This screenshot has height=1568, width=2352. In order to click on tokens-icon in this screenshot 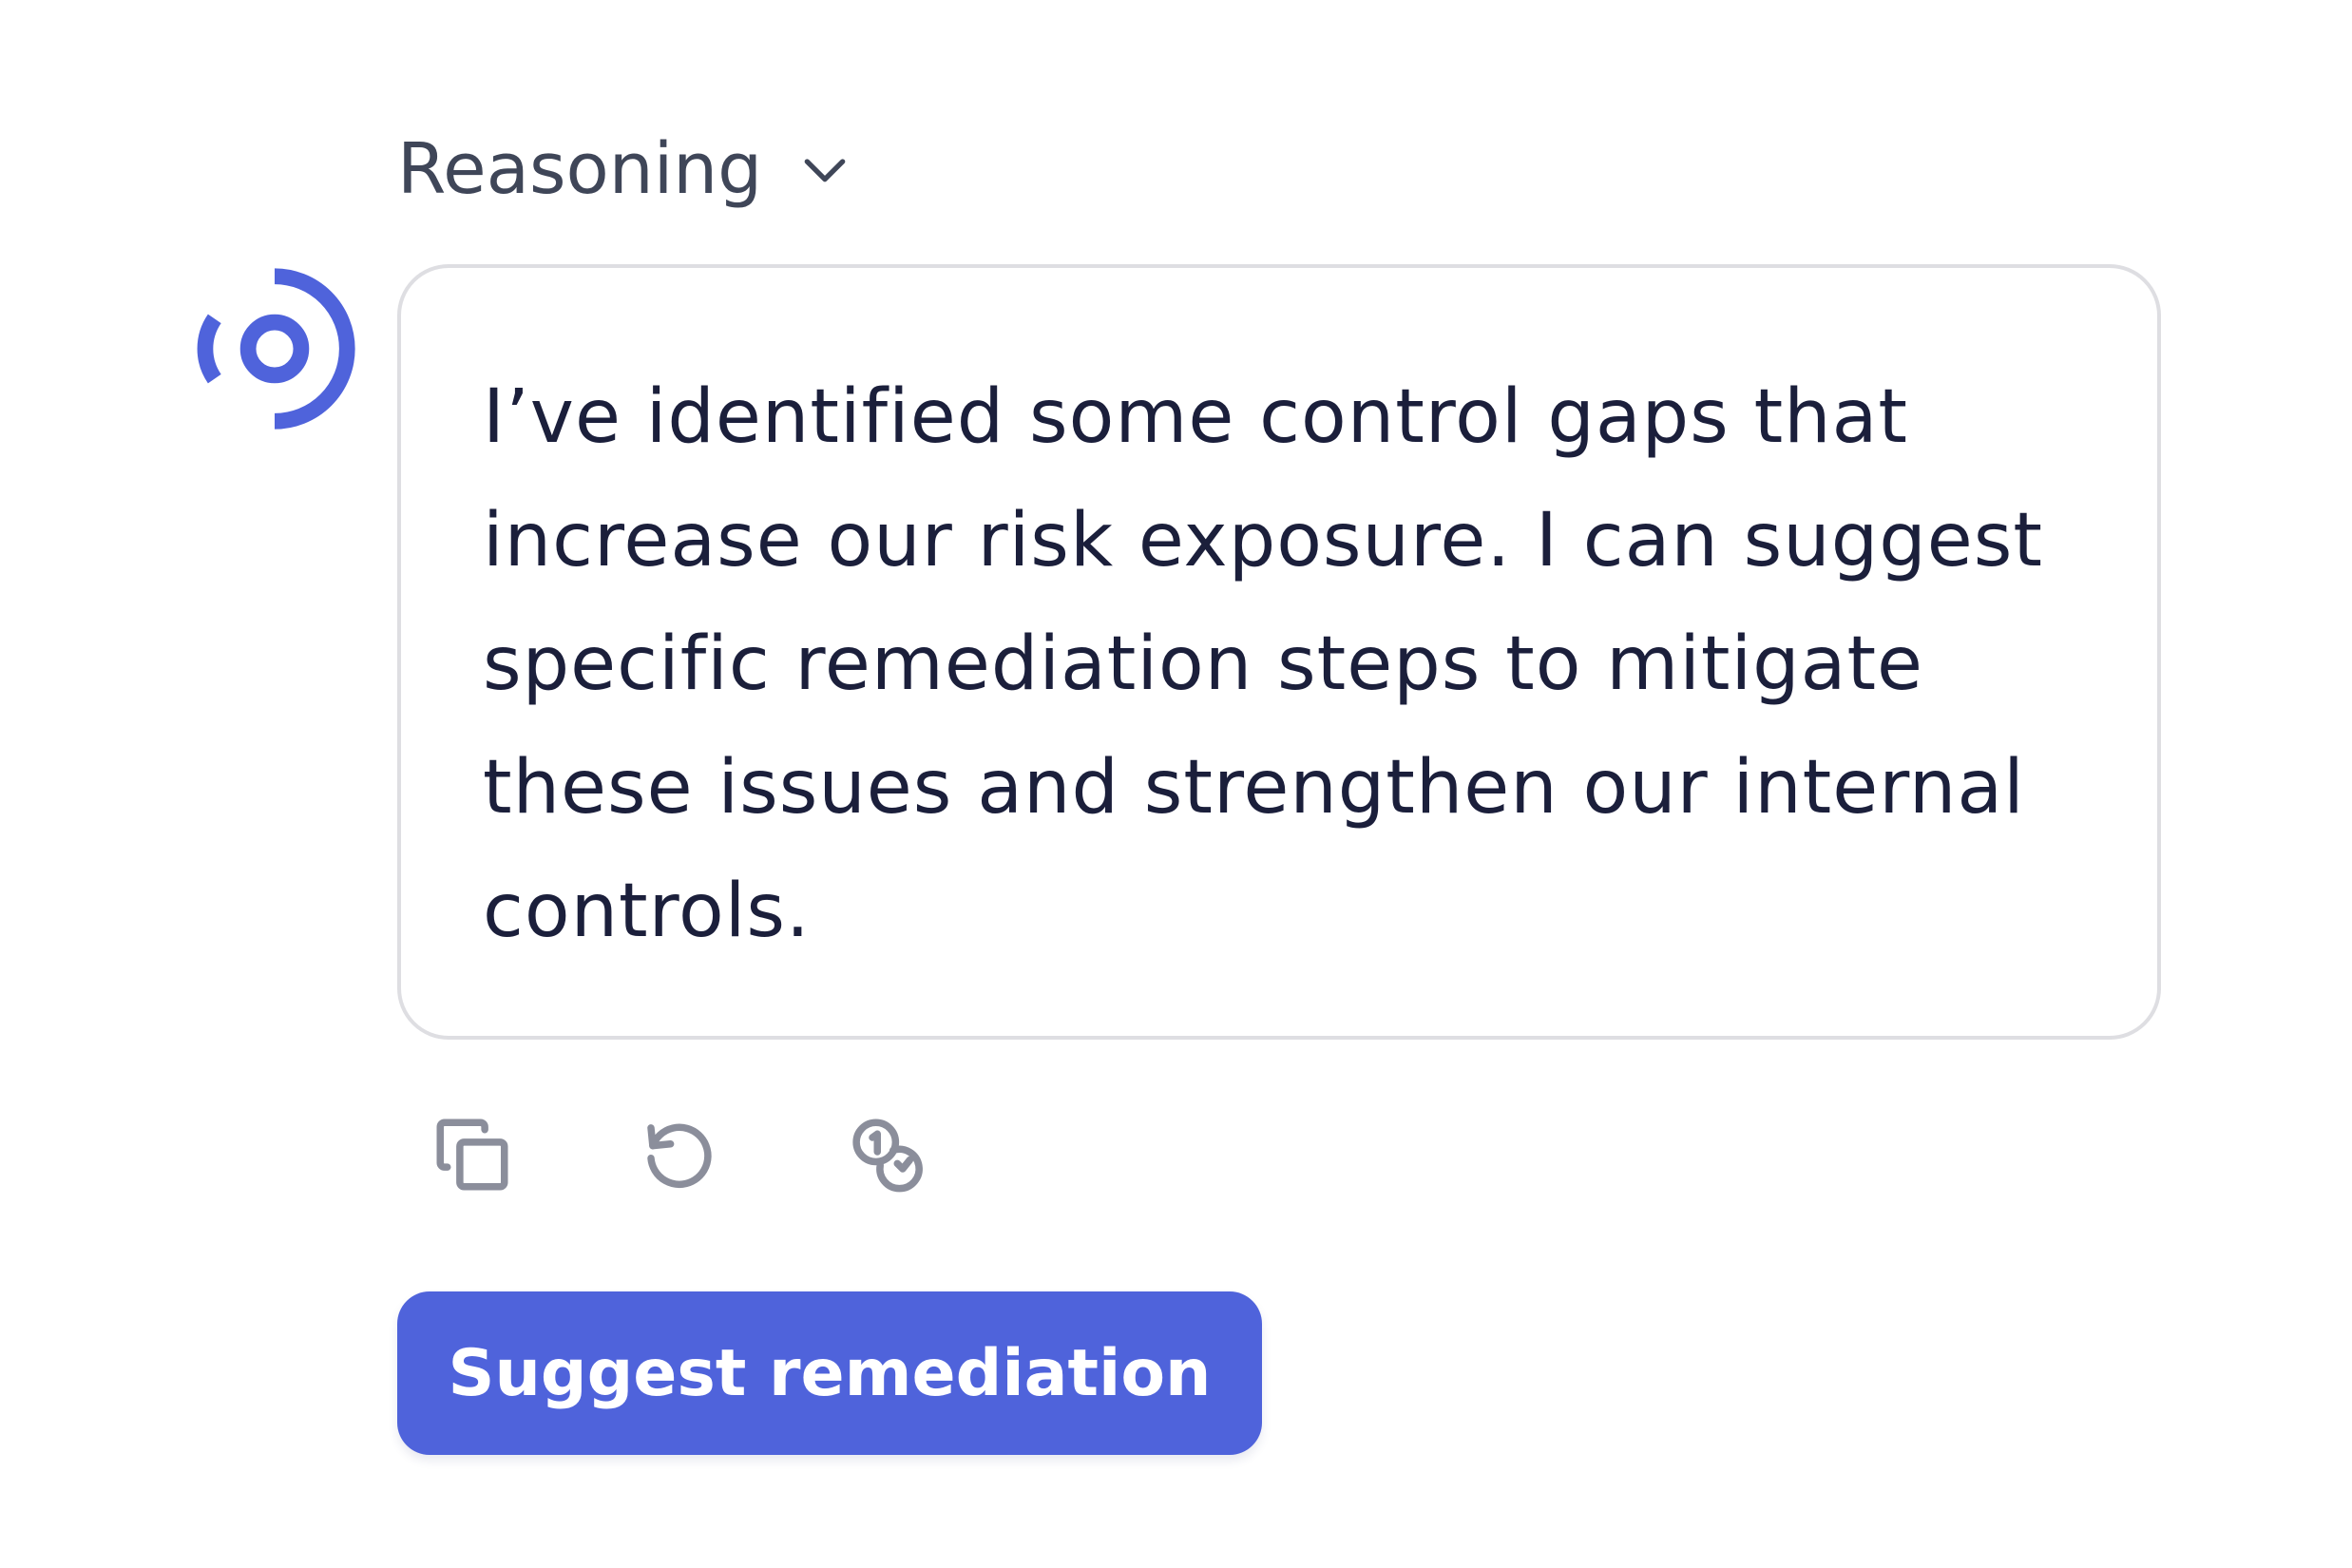, I will do `click(887, 1155)`.